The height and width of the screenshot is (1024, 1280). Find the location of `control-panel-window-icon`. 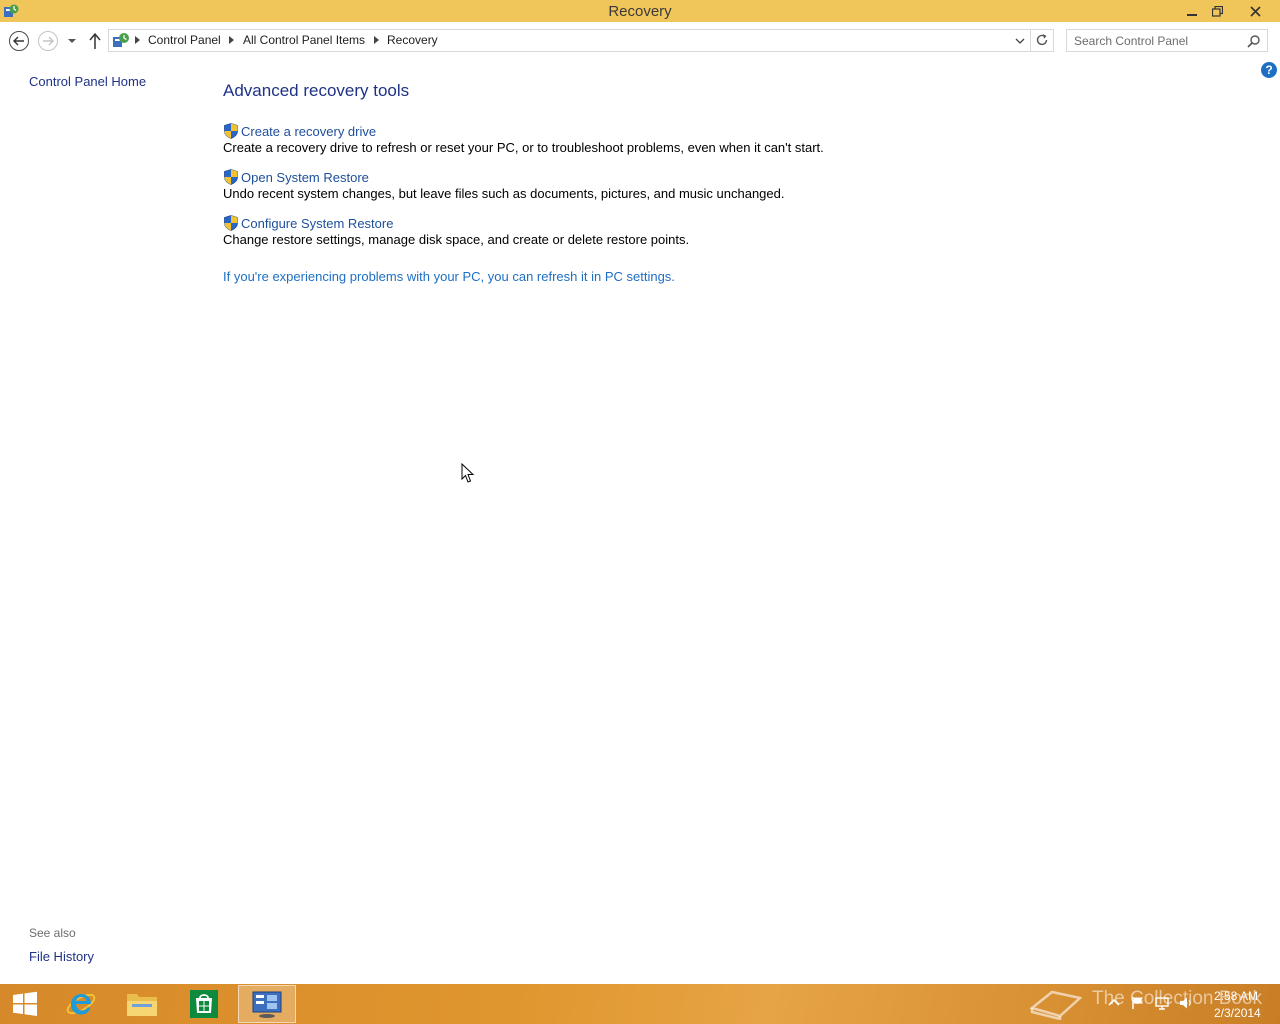

control-panel-window-icon is located at coordinates (267, 1004).